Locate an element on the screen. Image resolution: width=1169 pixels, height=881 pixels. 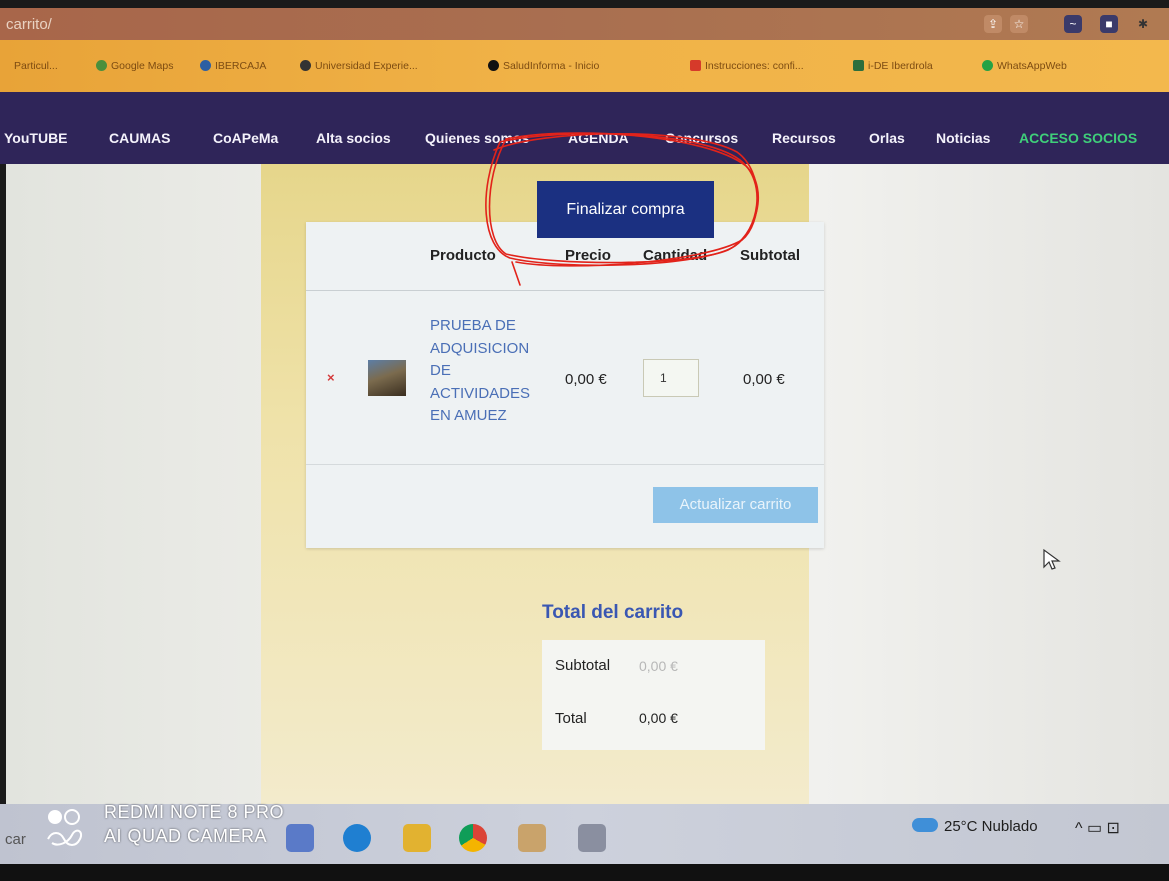
subtotal-value: 0,00 € is located at coordinates (658, 666).